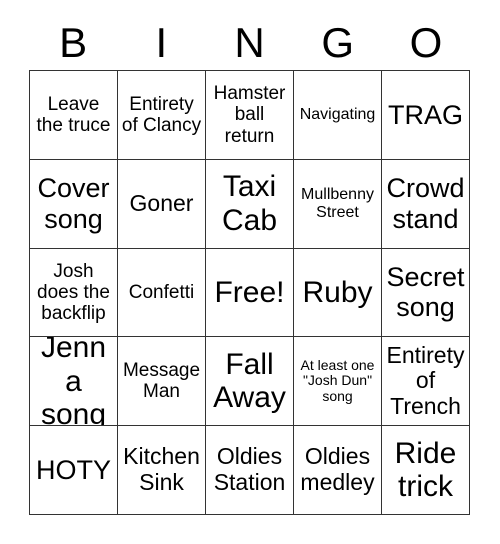  I want to click on bingo-header-row: B I N G O, so click(249, 43).